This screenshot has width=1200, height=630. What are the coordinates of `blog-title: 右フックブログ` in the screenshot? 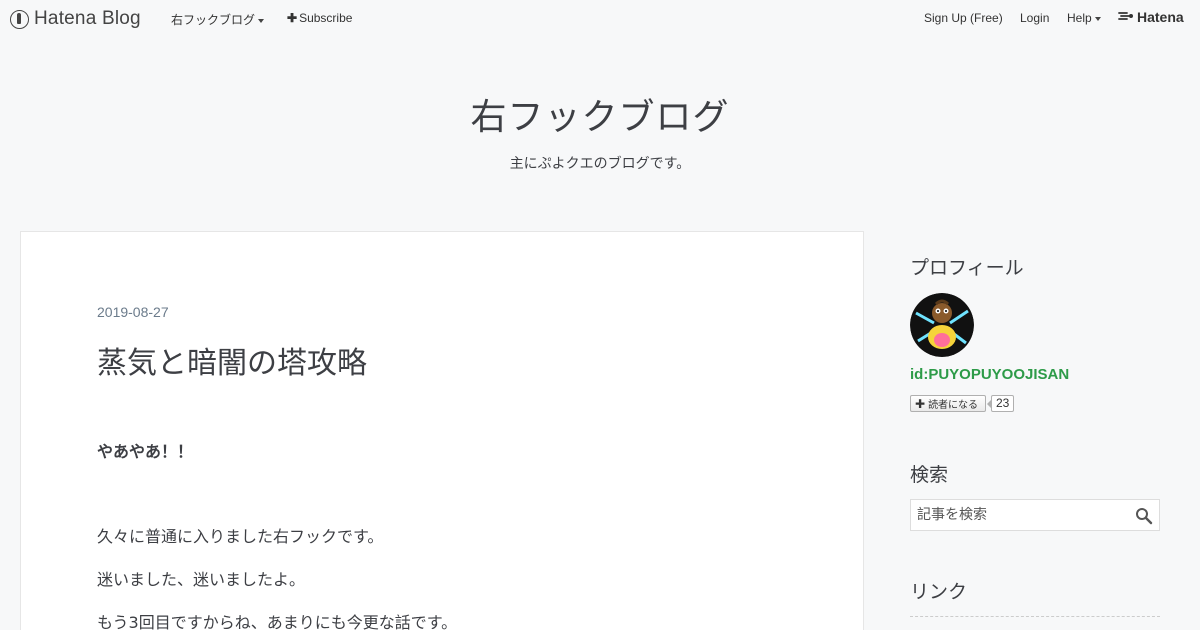 It's located at (600, 114).